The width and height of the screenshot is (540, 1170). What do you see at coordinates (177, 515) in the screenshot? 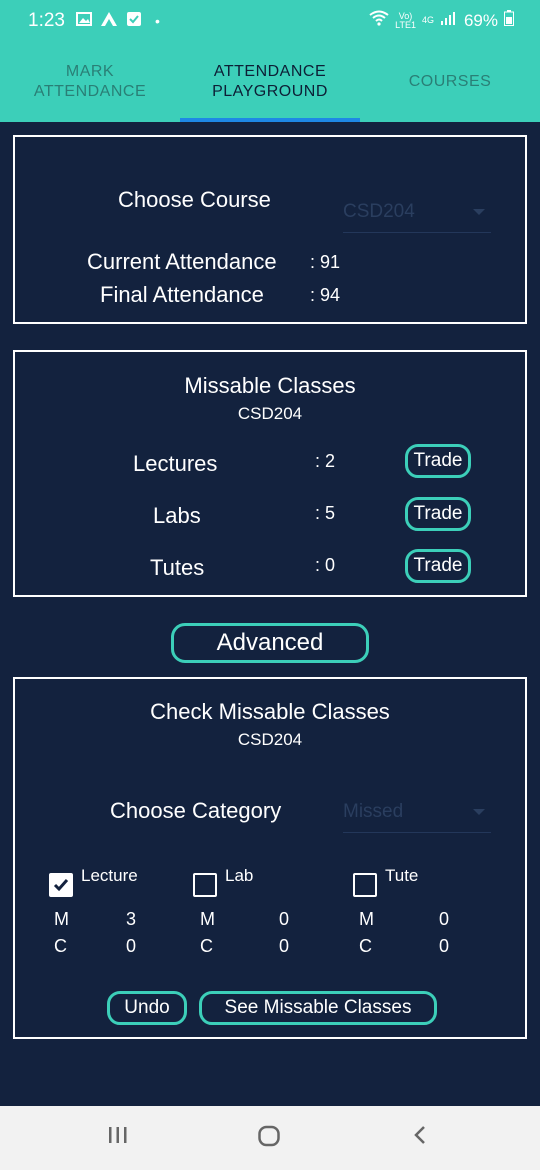
I see `labs-label: Labs` at bounding box center [177, 515].